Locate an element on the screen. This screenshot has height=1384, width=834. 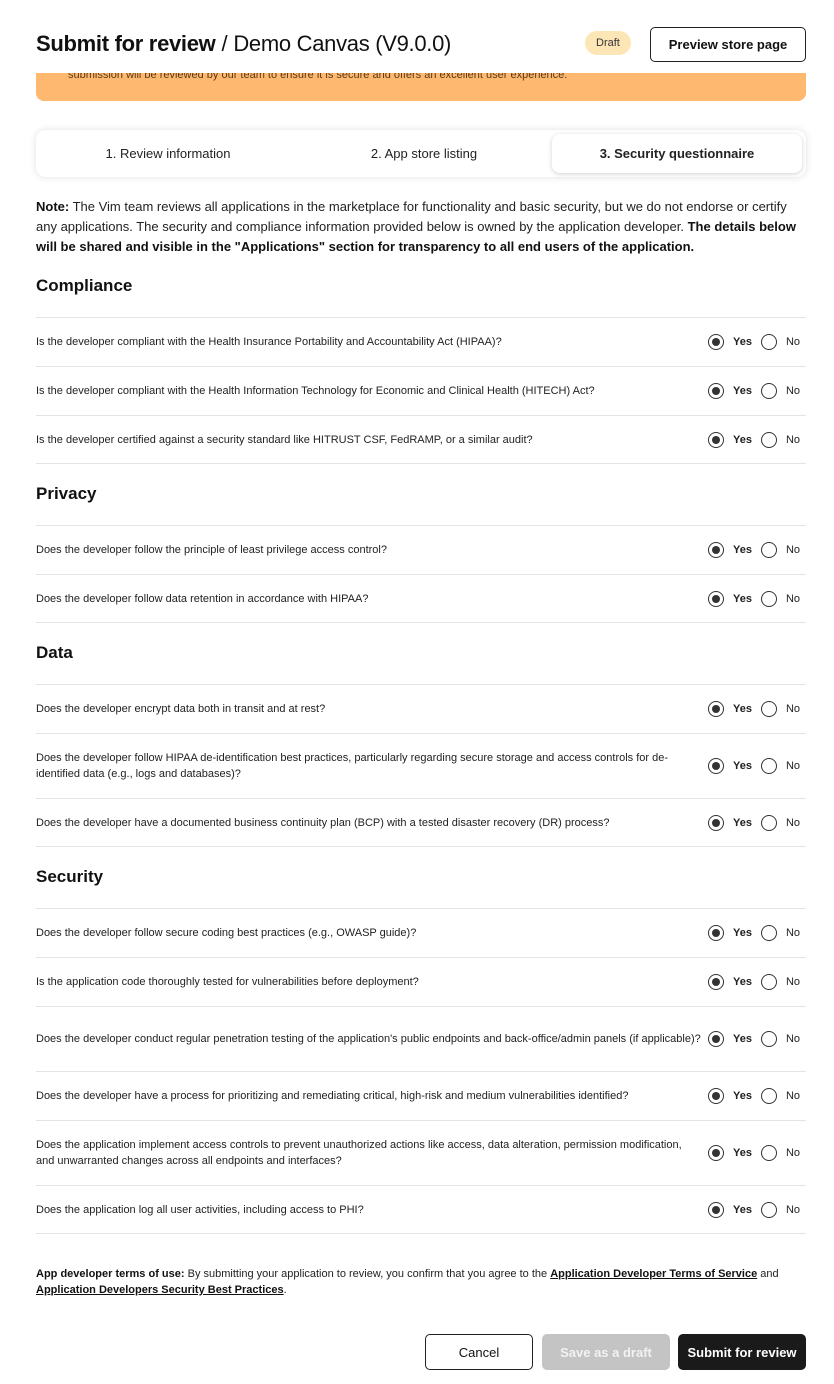
step-app-store-listing: 2. App store listing is located at coordinates (424, 153).